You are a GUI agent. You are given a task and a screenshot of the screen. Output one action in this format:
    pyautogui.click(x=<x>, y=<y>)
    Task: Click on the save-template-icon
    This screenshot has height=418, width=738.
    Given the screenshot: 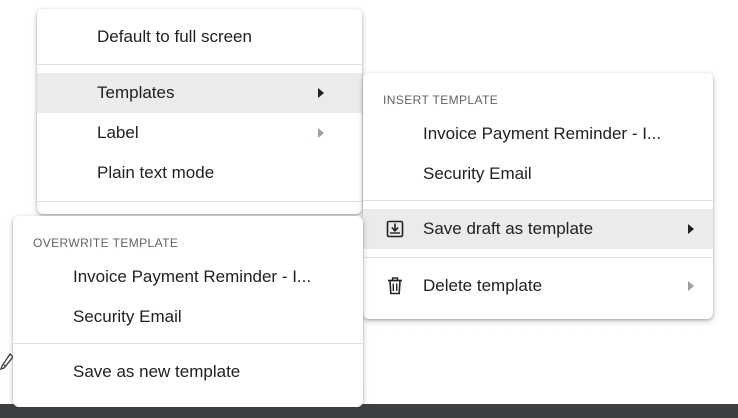 What is the action you would take?
    pyautogui.click(x=395, y=229)
    